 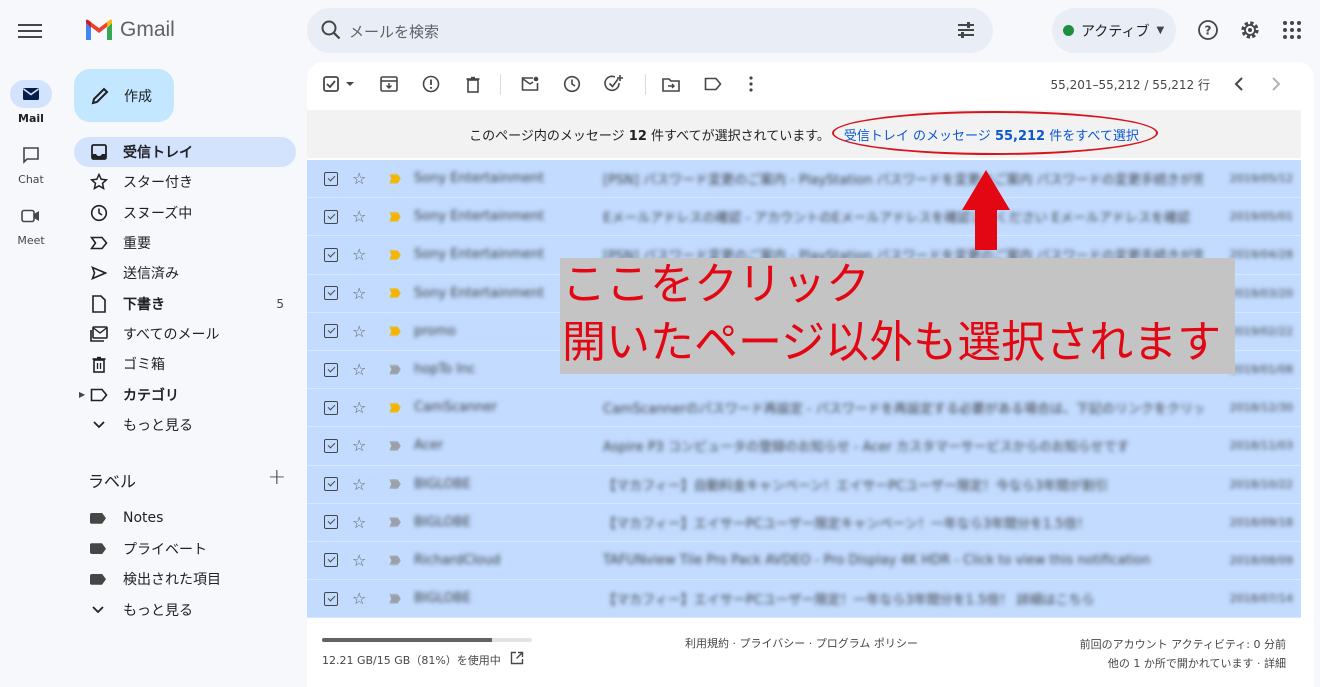 What do you see at coordinates (614, 84) in the screenshot?
I see `add-to-tasks-icon` at bounding box center [614, 84].